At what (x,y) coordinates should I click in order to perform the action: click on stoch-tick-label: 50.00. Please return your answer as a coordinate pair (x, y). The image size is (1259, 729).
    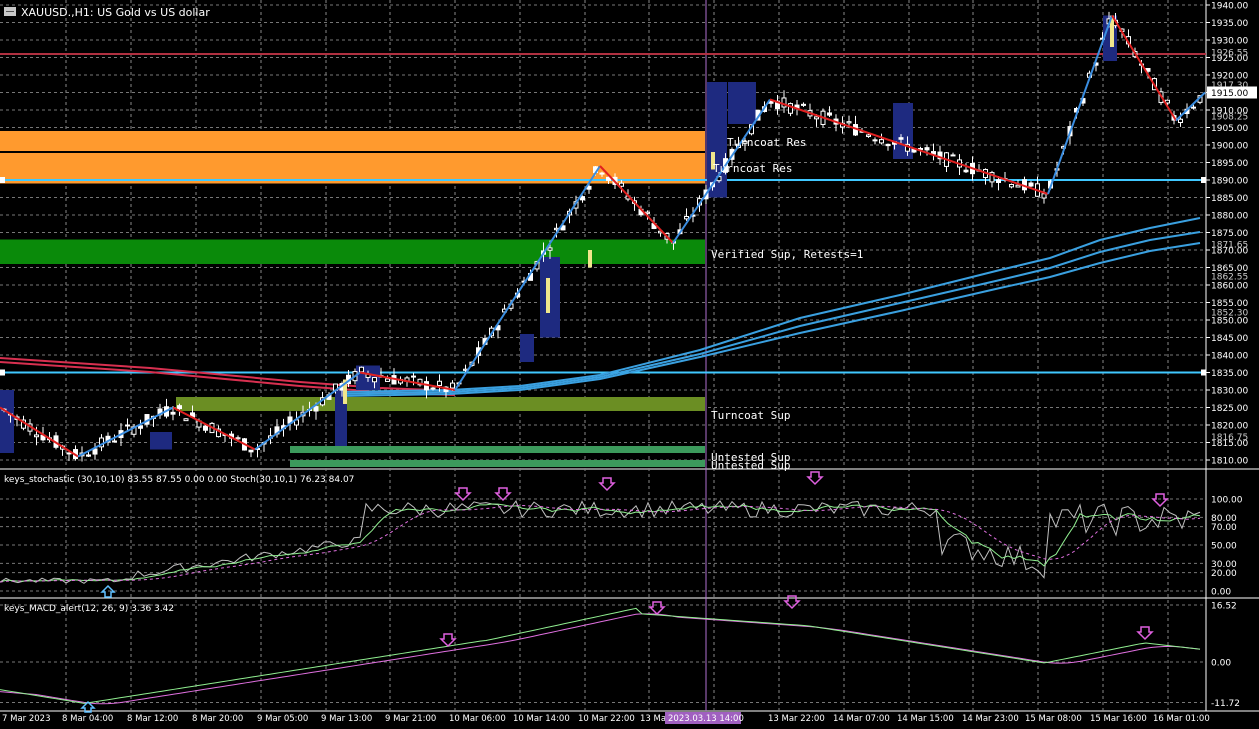
    Looking at the image, I should click on (1224, 547).